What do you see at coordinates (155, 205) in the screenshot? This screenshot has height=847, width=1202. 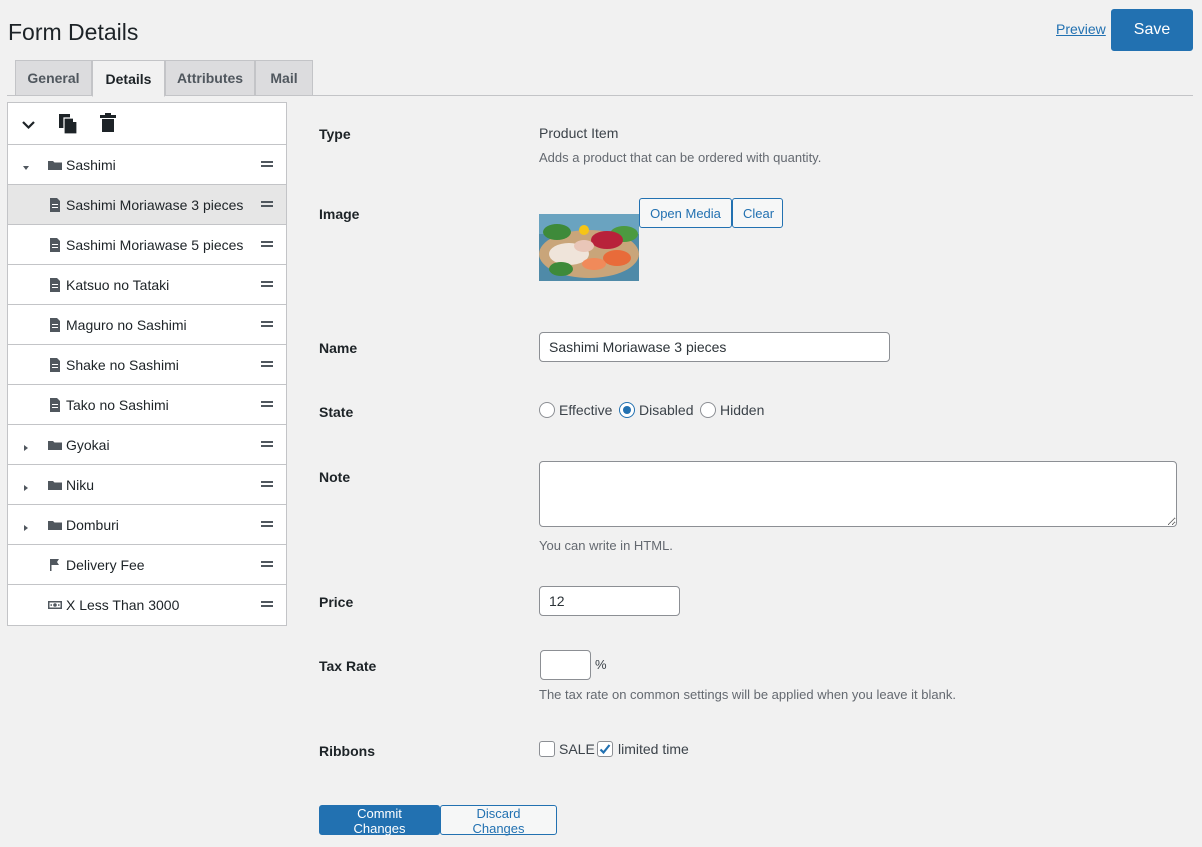 I see `tree-item-label: Sashimi Moriawase 3 pieces` at bounding box center [155, 205].